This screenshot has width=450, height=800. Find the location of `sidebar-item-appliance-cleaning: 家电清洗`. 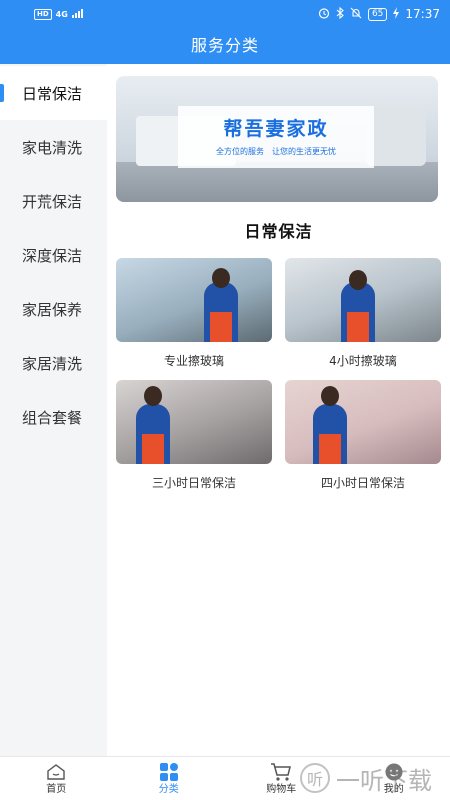

sidebar-item-appliance-cleaning: 家电清洗 is located at coordinates (53, 147).